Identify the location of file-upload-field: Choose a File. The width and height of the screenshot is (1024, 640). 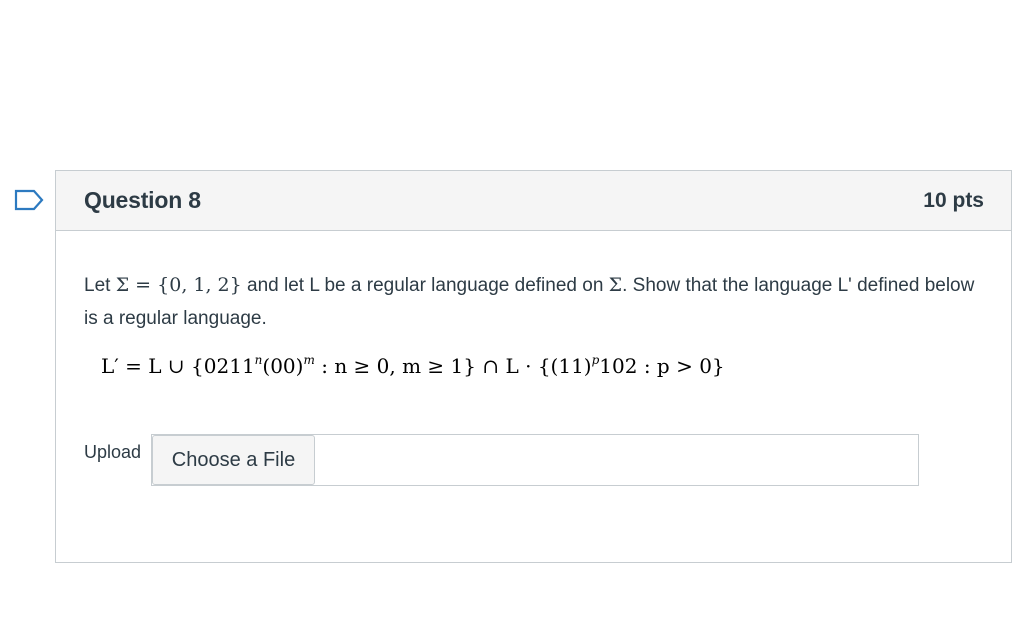
(535, 460).